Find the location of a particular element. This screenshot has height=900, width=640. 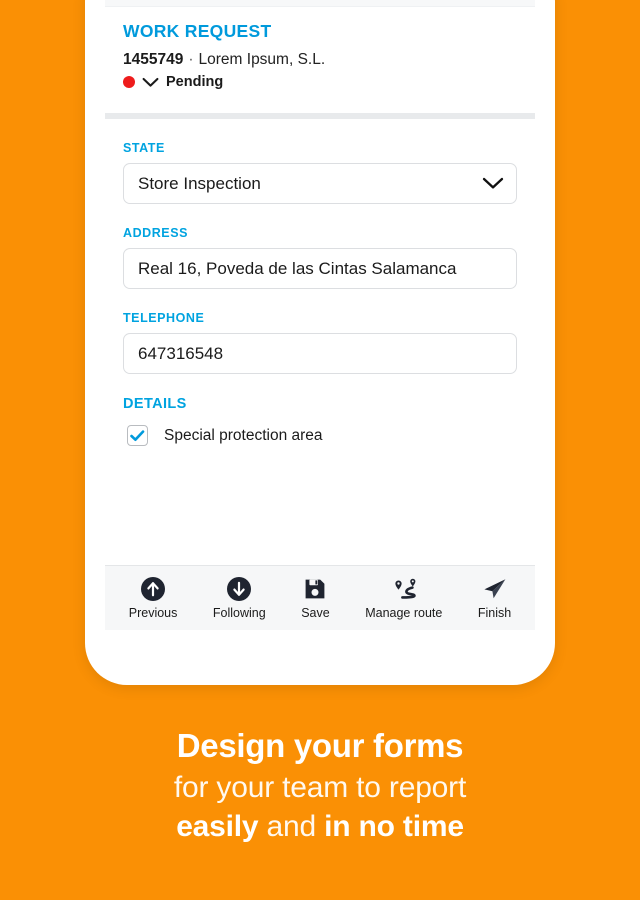

previous-button: Previous is located at coordinates (153, 598).